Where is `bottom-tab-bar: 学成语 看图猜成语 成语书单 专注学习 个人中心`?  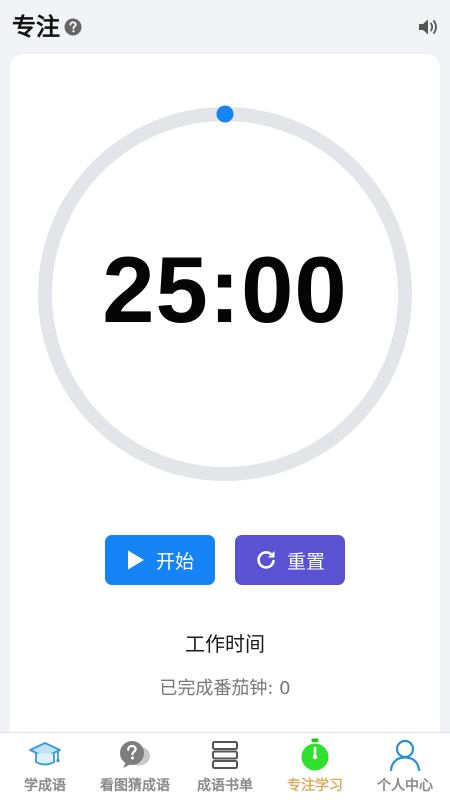
bottom-tab-bar: 学成语 看图猜成语 成语书单 专注学习 个人中心 is located at coordinates (225, 766).